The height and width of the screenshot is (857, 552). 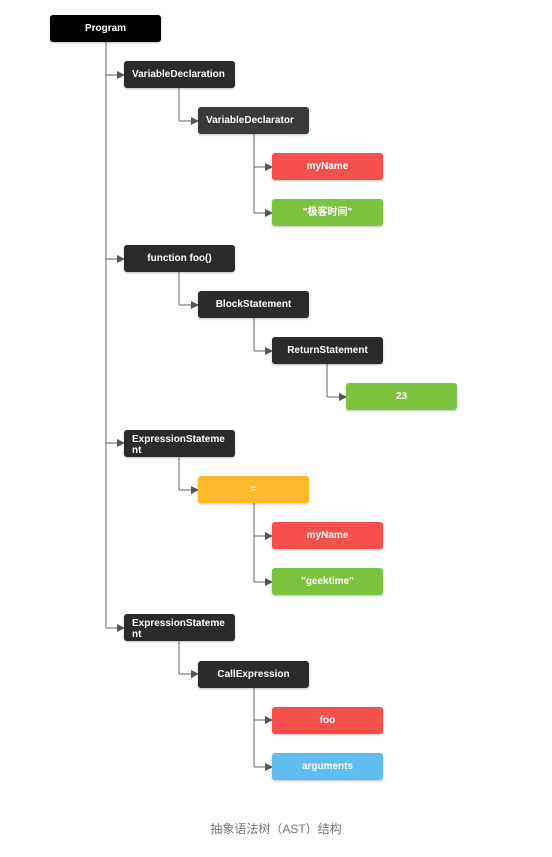 What do you see at coordinates (179, 74) in the screenshot?
I see `node-variable-declaration: VariableDeclaration` at bounding box center [179, 74].